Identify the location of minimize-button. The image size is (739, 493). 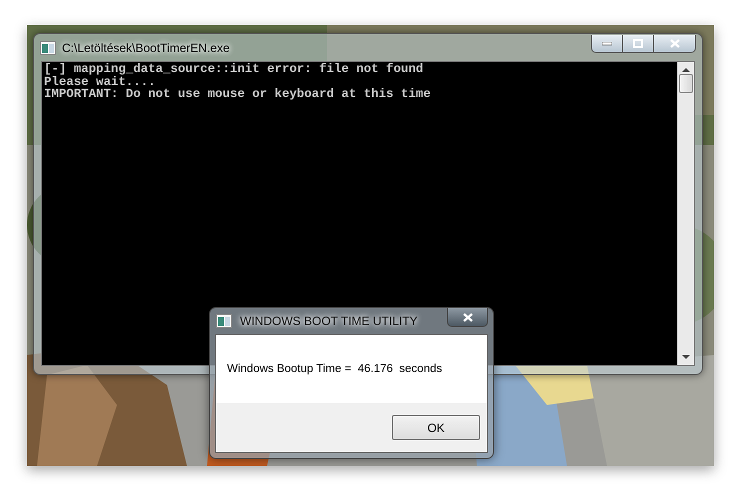
(607, 44).